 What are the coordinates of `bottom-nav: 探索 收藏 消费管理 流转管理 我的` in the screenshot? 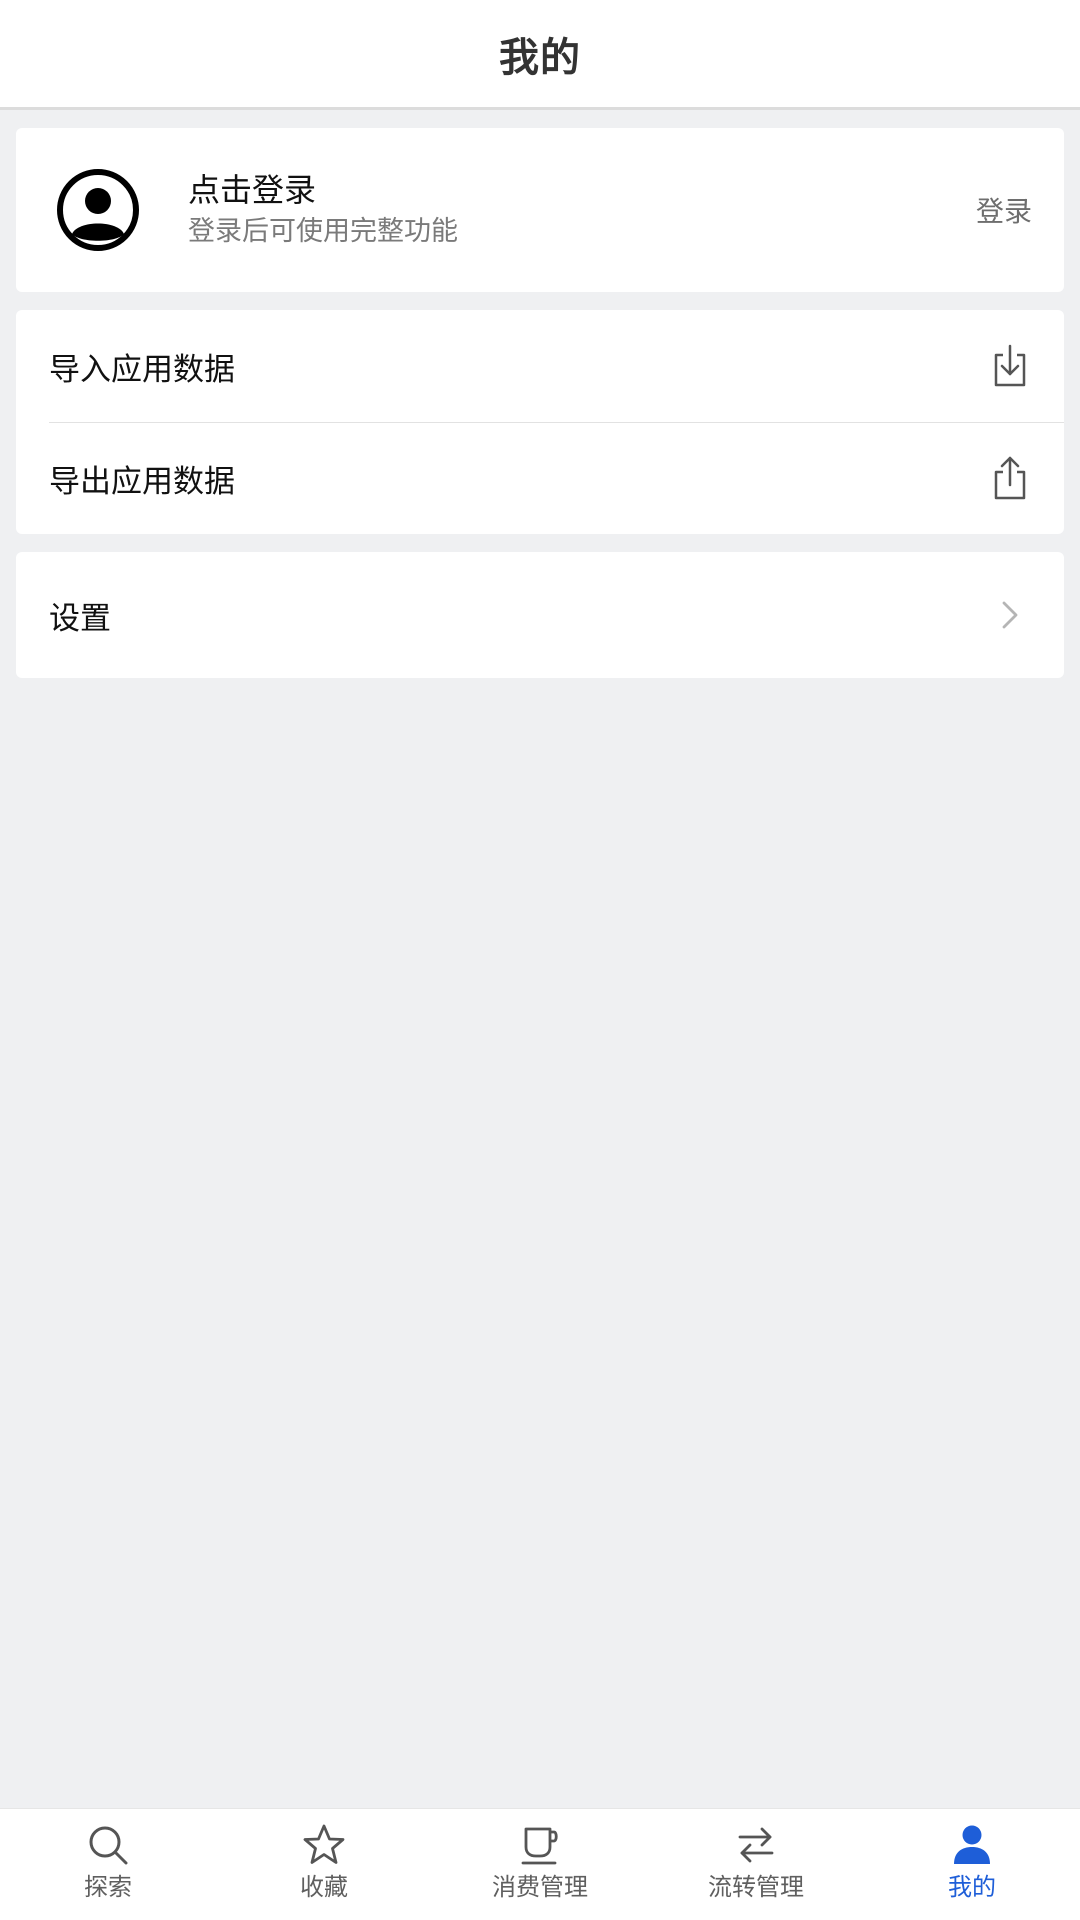 It's located at (540, 1864).